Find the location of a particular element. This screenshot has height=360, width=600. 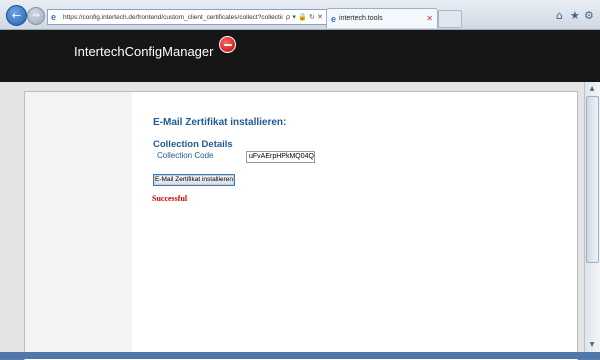

ie-page-icon: e is located at coordinates (54, 16).